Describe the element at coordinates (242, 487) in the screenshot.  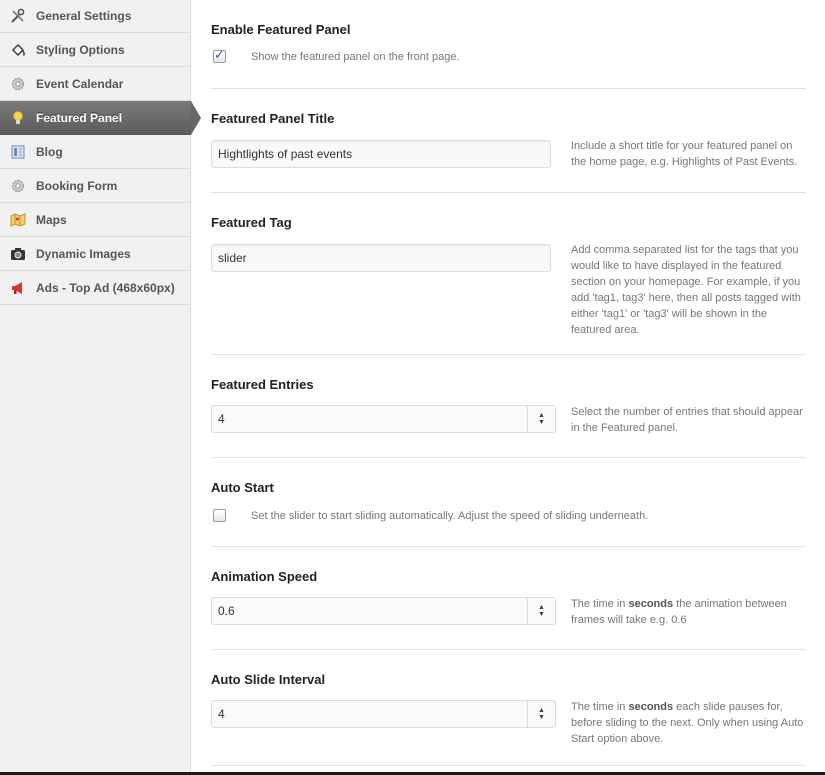
I see `section-title: Auto Start` at that location.